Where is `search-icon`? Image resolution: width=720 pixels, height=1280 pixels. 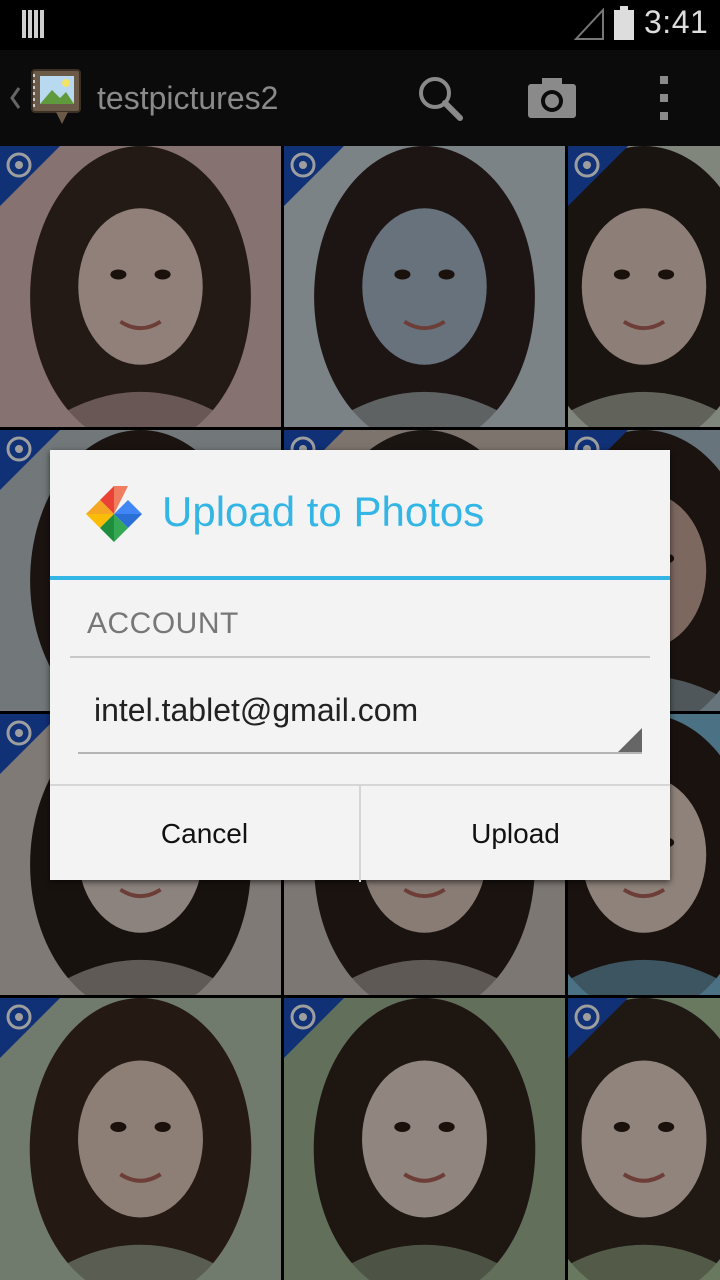
search-icon is located at coordinates (440, 98).